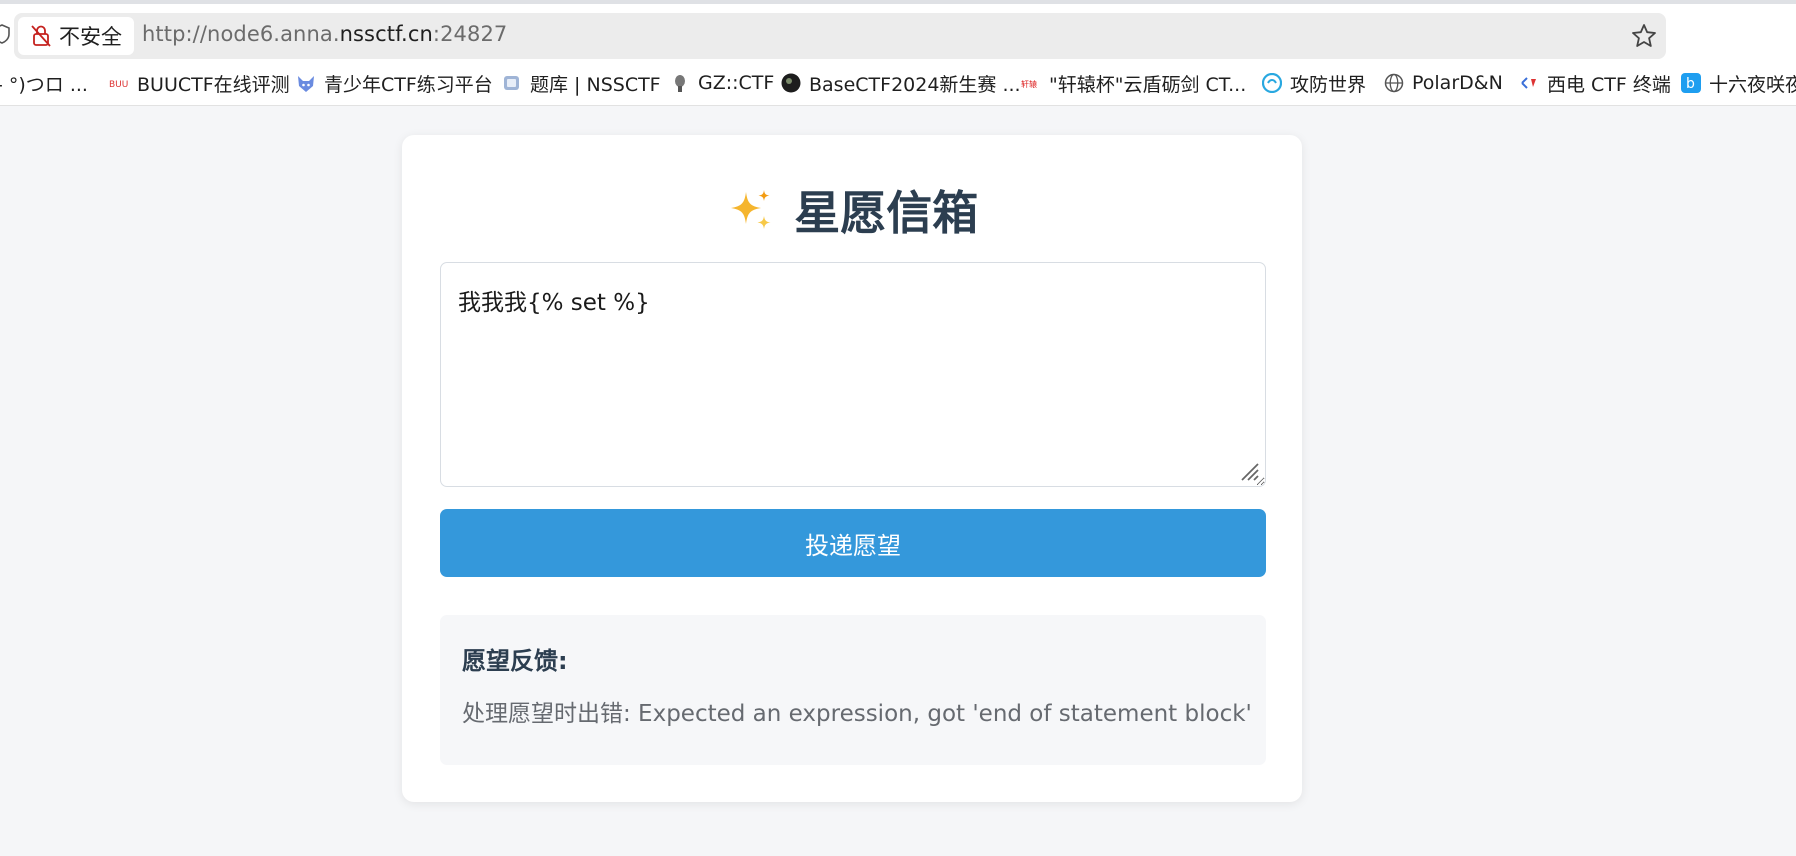  Describe the element at coordinates (1457, 83) in the screenshot. I see `bookmark-label: PolarD&N` at that location.